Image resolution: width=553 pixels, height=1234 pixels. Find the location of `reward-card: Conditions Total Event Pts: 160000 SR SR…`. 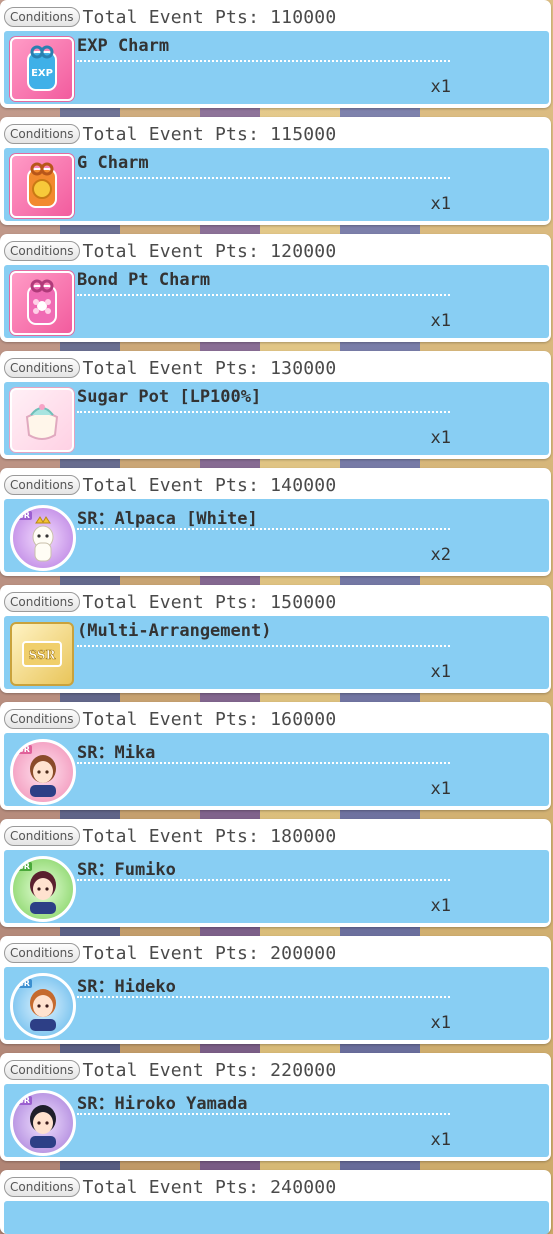

reward-card: Conditions Total Event Pts: 160000 SR SR… is located at coordinates (275, 756).